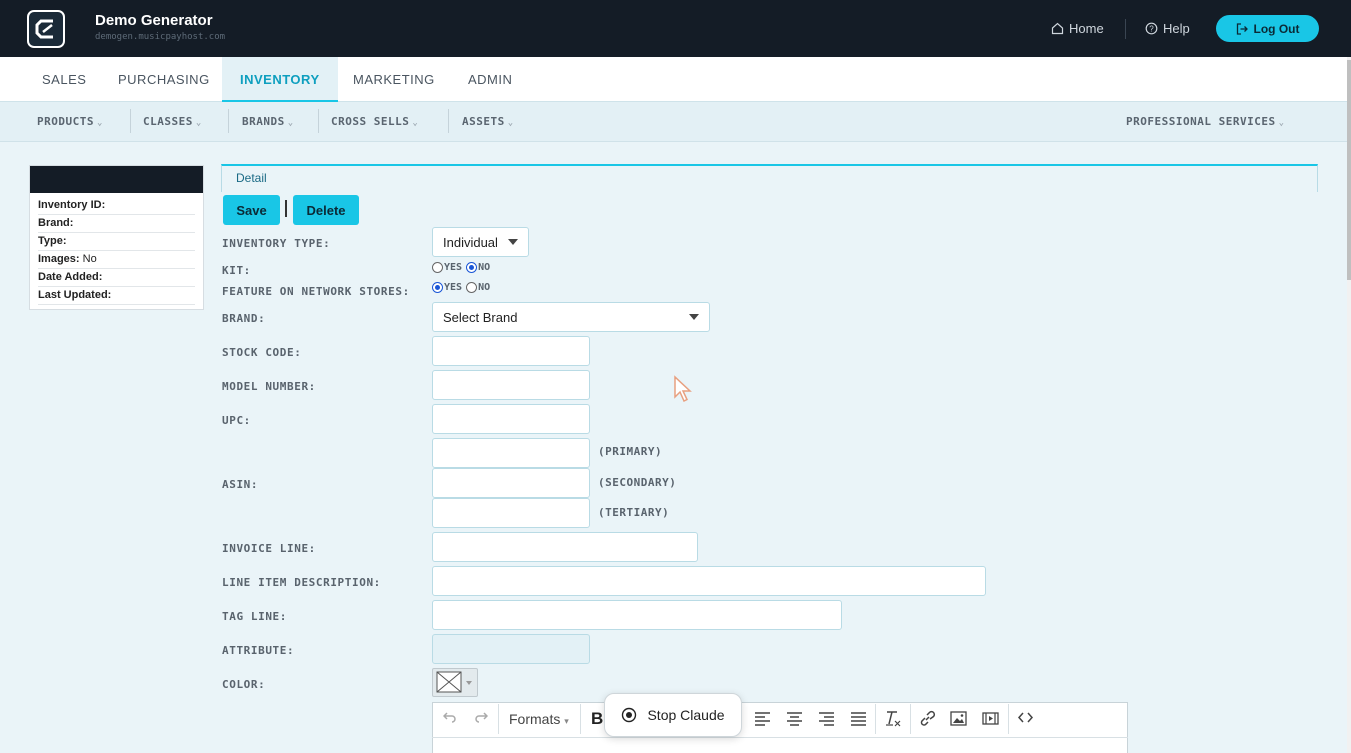 The image size is (1351, 753). I want to click on toolbar-divider, so click(780, 737).